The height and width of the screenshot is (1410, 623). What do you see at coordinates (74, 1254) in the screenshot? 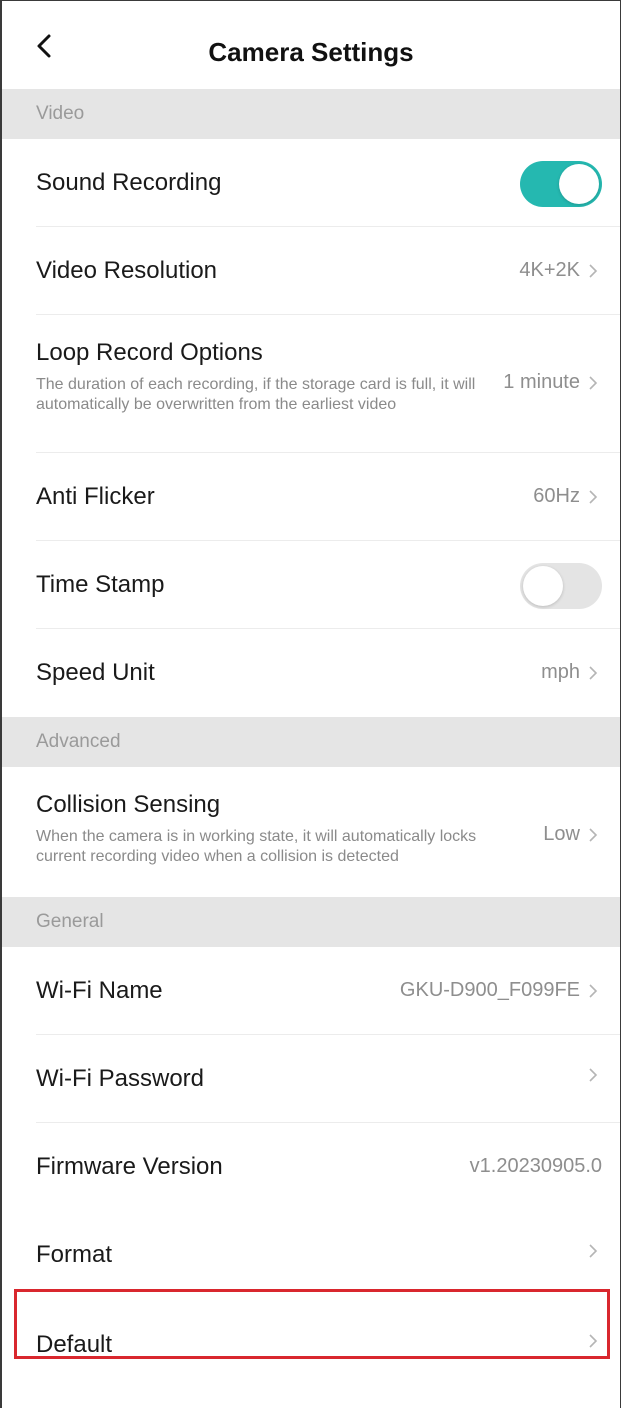
I see `setting-label: Format` at bounding box center [74, 1254].